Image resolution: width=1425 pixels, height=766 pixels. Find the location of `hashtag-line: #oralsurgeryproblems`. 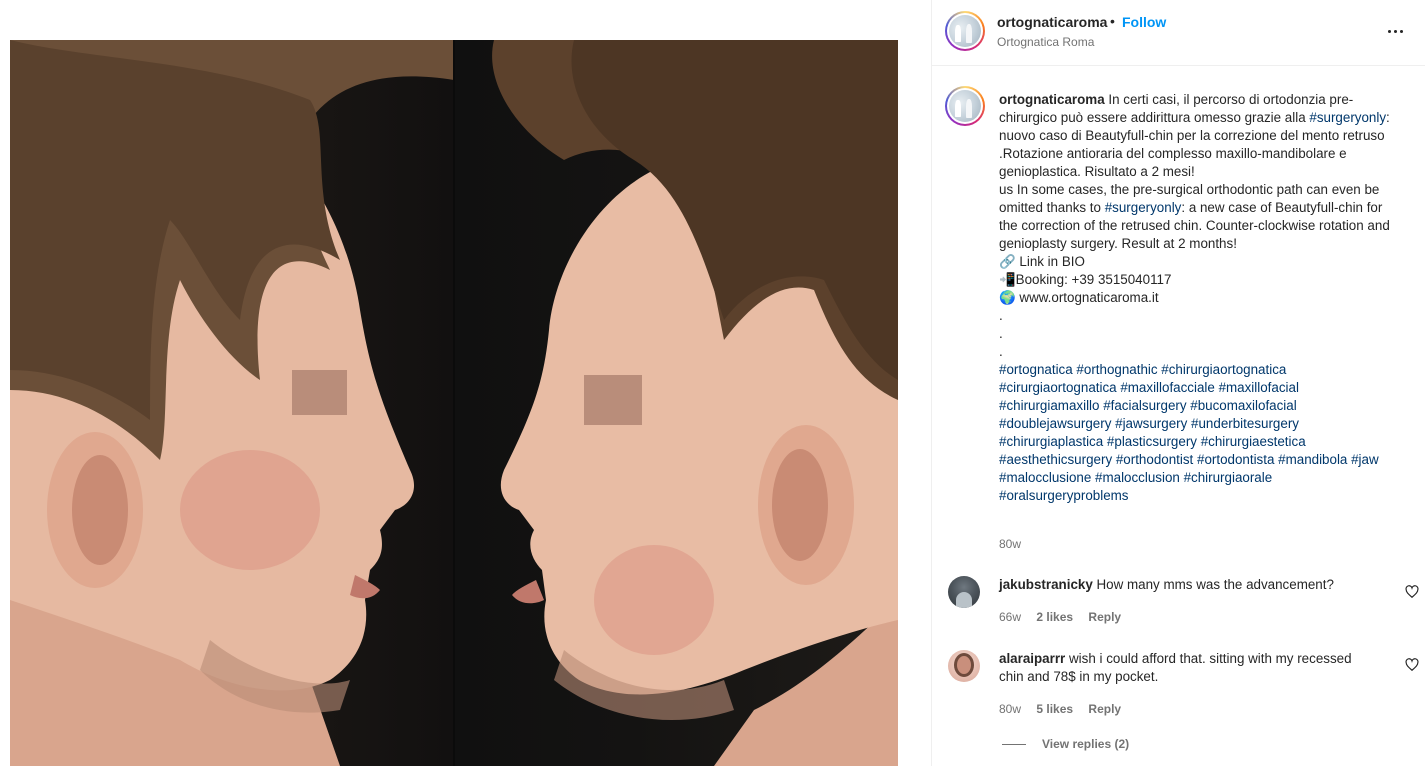

hashtag-line: #oralsurgeryproblems is located at coordinates (1205, 496).